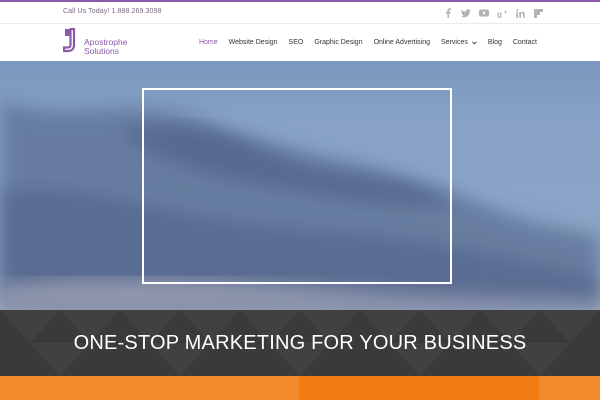 This screenshot has height=400, width=600. I want to click on logo-text-line2: Solutions, so click(101, 51).